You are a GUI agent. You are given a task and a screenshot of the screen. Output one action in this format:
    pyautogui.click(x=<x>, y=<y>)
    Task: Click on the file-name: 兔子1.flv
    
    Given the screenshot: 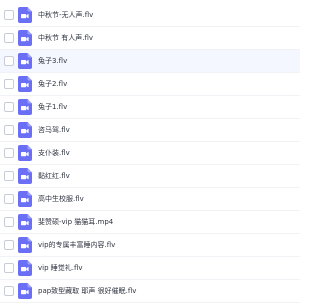 What is the action you would take?
    pyautogui.click(x=52, y=107)
    